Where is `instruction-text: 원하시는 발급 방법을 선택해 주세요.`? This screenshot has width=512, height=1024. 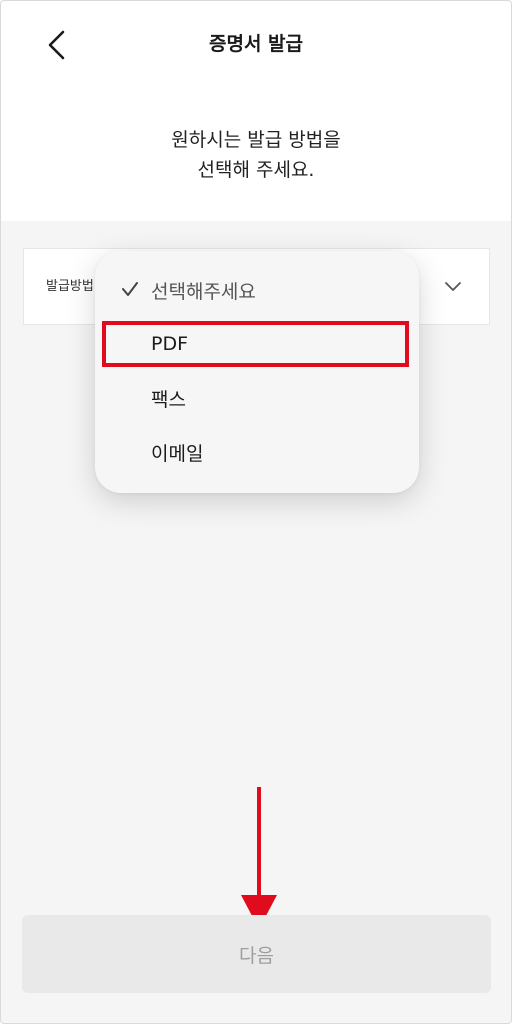
instruction-text: 원하시는 발급 방법을 선택해 주세요. is located at coordinates (256, 155).